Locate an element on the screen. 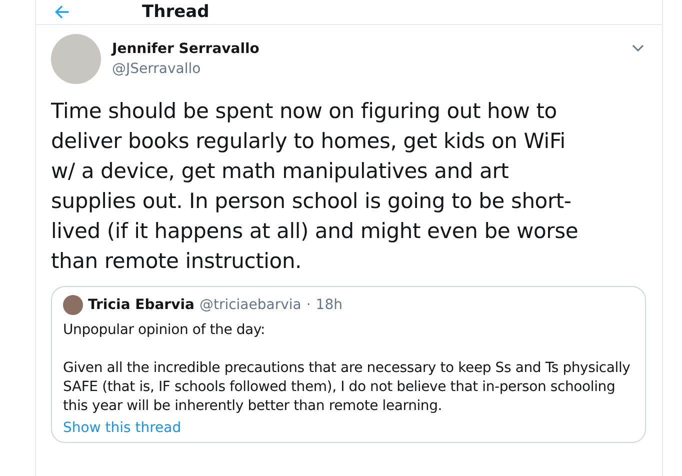 This screenshot has width=682, height=476. quoted-author-handle: @triciaebarvia is located at coordinates (250, 305).